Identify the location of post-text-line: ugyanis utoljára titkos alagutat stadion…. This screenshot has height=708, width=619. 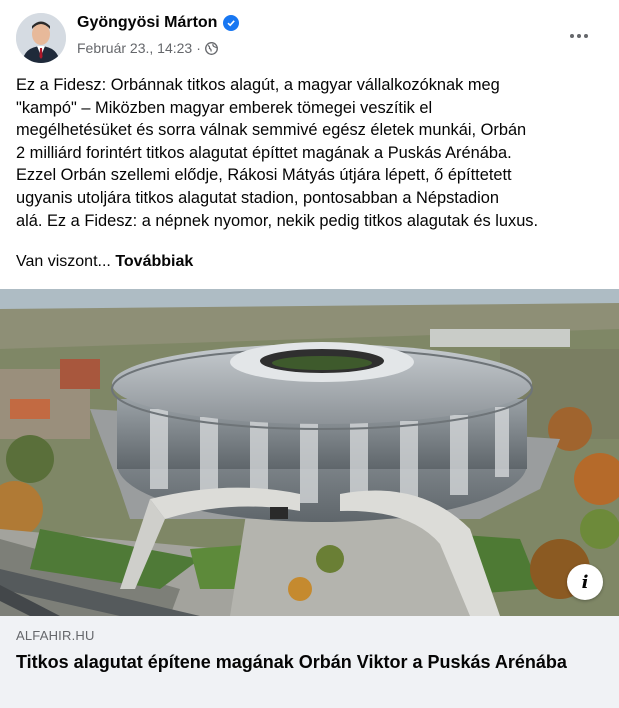
(257, 197).